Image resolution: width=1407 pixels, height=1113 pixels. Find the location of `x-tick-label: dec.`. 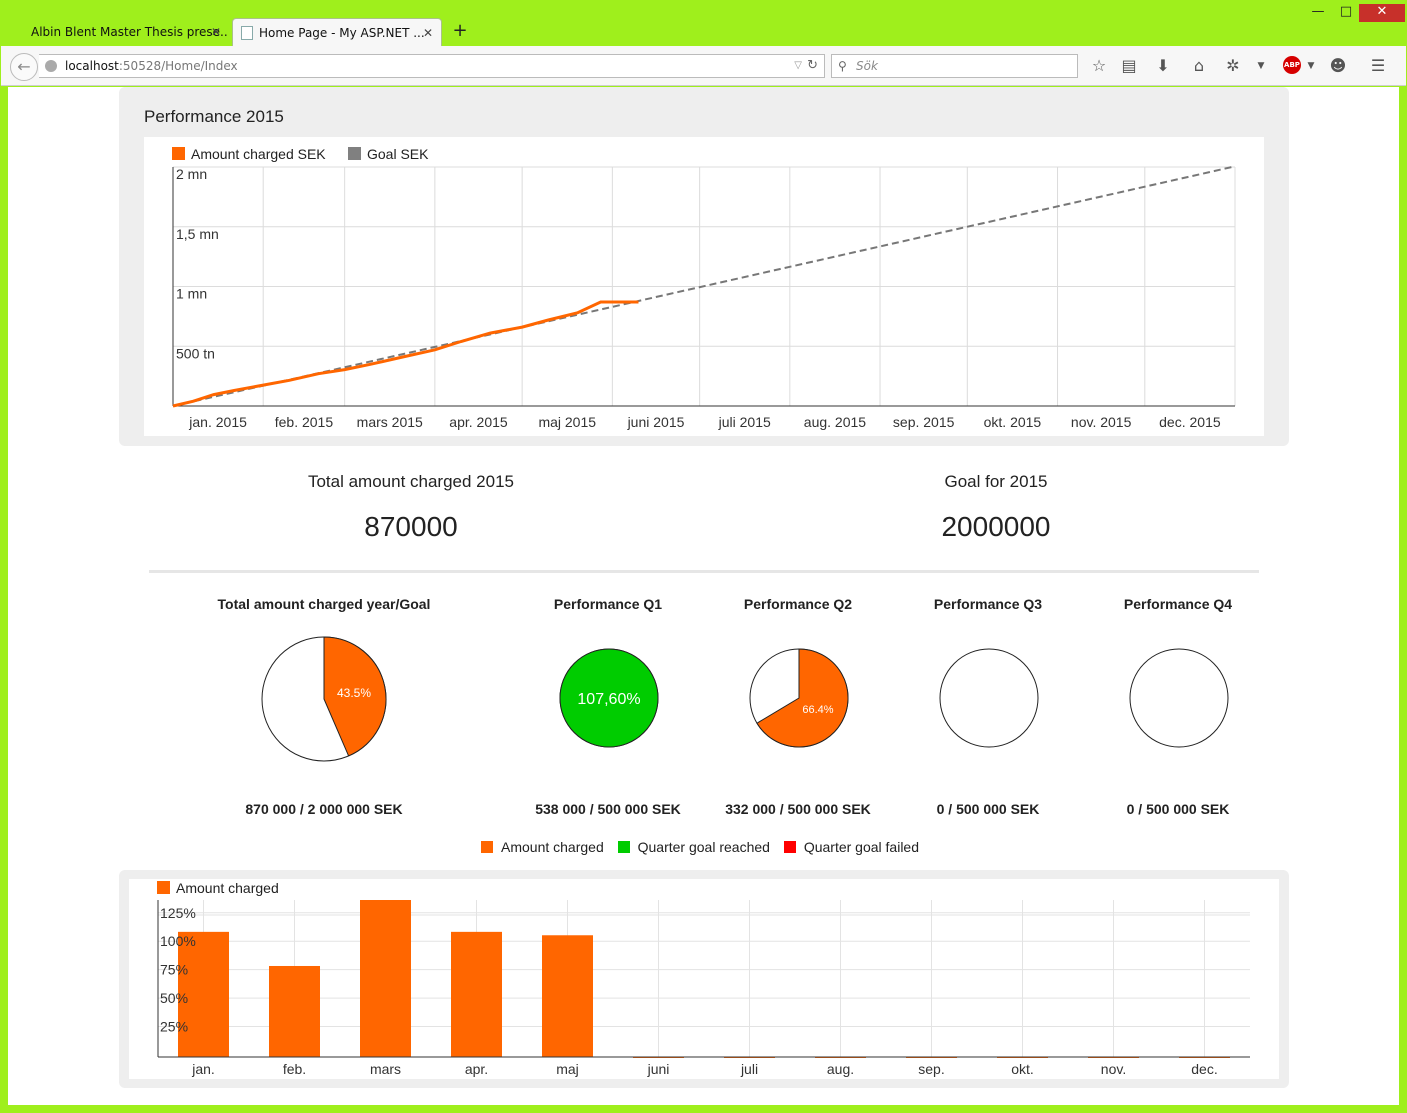

x-tick-label: dec. is located at coordinates (1204, 1069).